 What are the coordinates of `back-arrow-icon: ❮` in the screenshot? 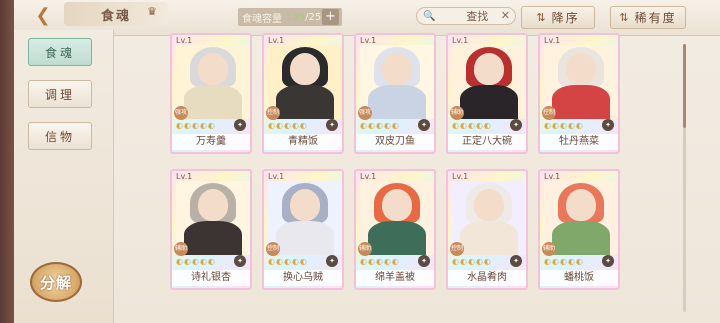 It's located at (43, 15).